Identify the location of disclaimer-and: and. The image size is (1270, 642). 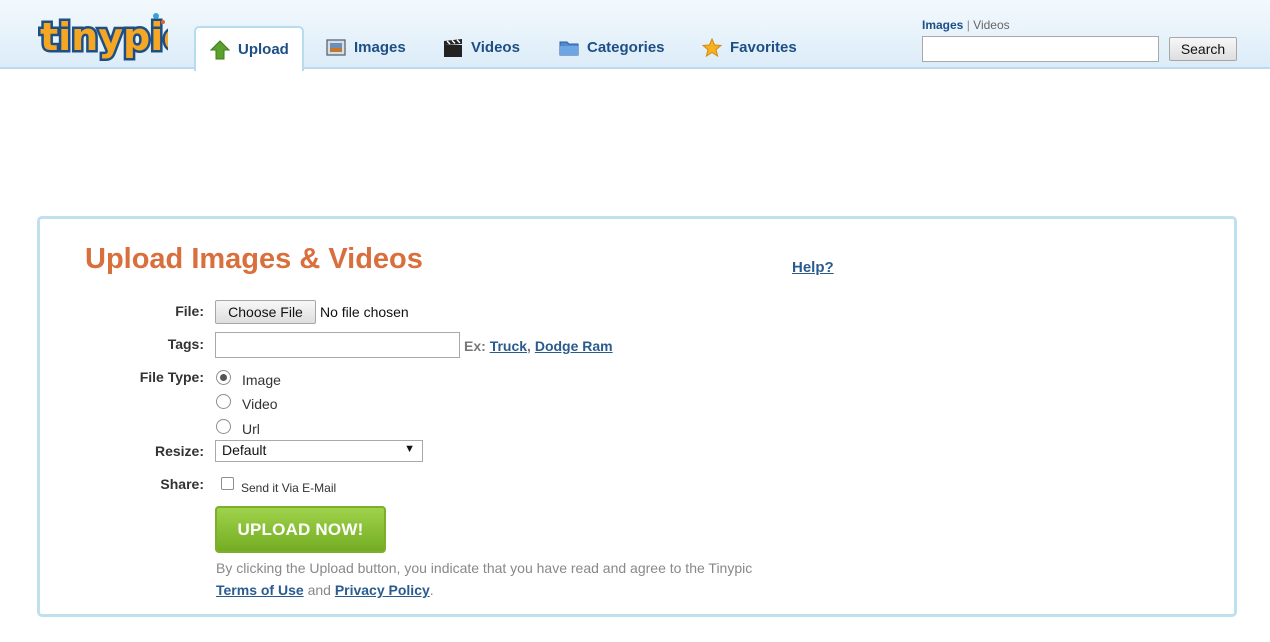
(319, 590).